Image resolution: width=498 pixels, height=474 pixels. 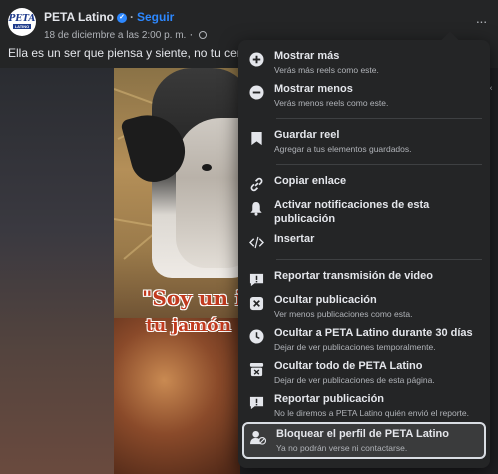 I want to click on verified-badge-icon: ✓, so click(x=122, y=17).